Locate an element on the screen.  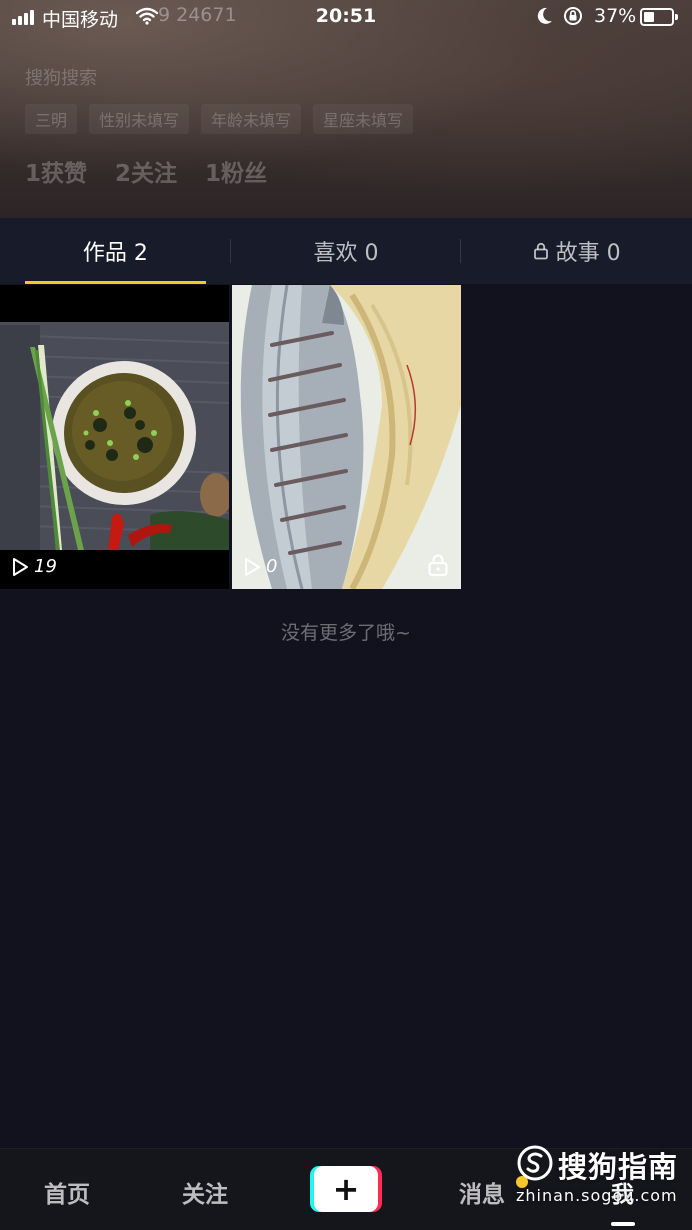
gender-tag: 性别未填写 is located at coordinates (139, 119).